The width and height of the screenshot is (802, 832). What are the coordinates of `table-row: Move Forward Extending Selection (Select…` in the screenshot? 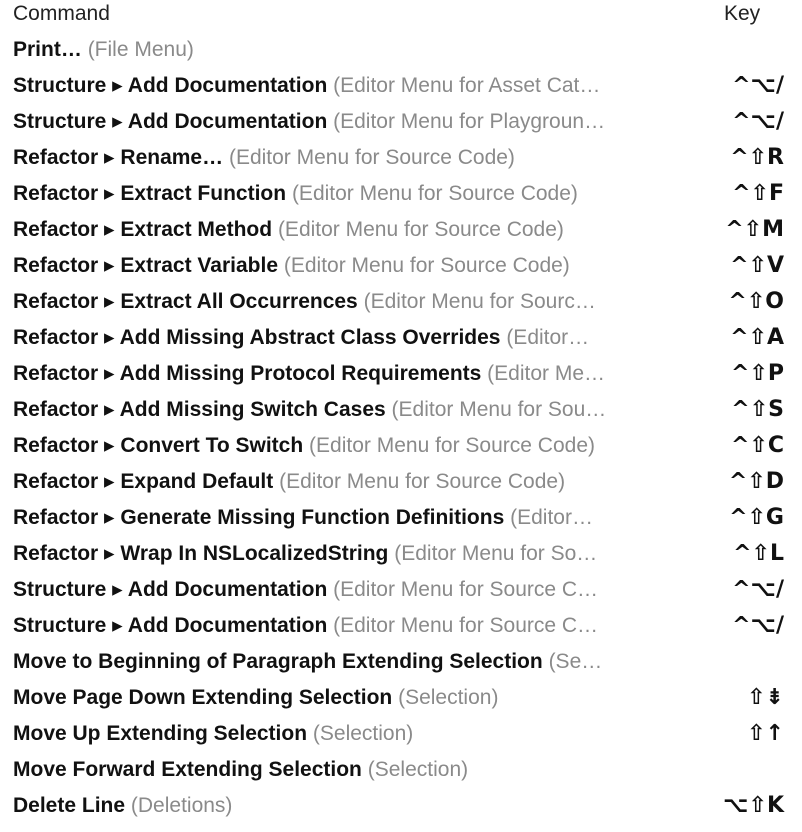 It's located at (401, 770).